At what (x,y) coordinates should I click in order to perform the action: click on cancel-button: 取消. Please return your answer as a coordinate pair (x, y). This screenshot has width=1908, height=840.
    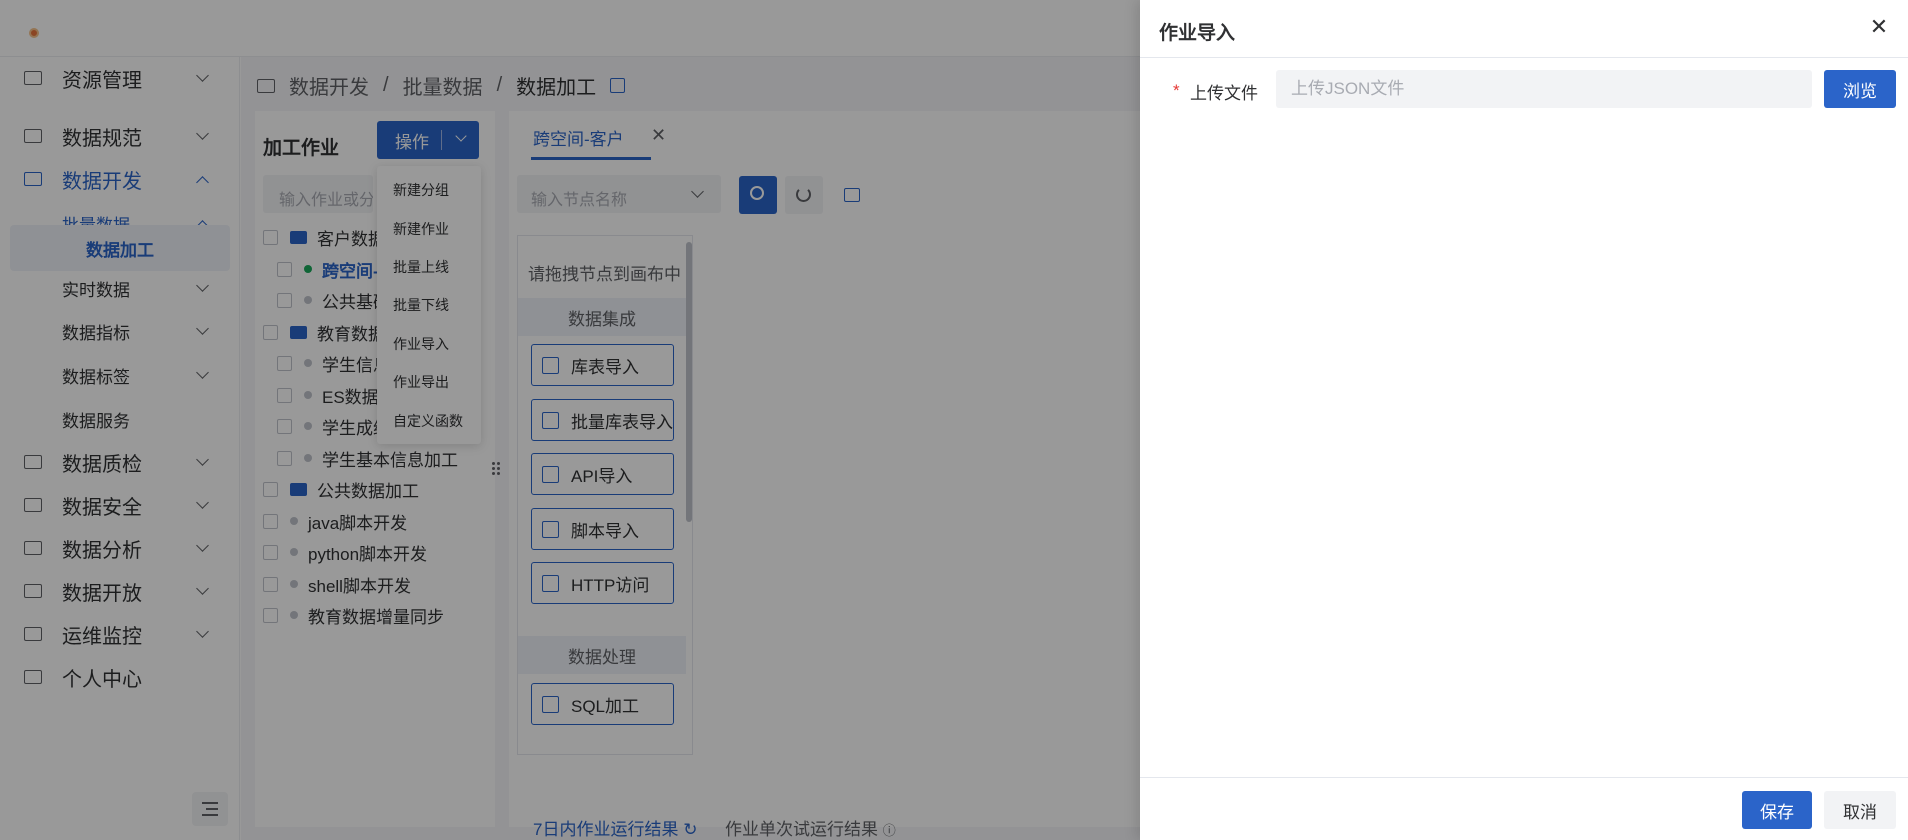
    Looking at the image, I should click on (1860, 810).